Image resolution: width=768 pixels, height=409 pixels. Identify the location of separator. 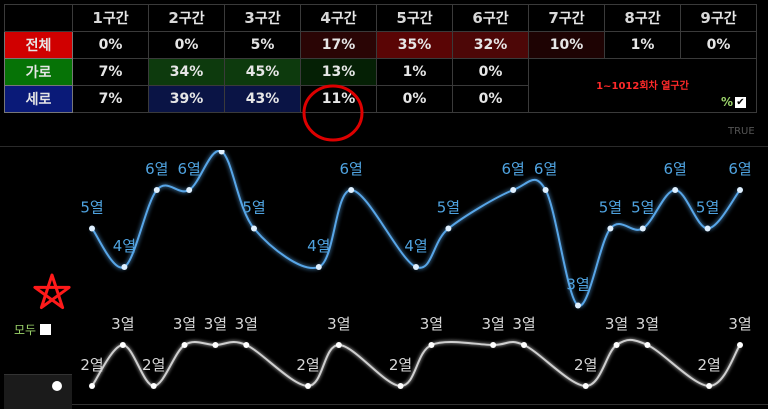
(384, 146).